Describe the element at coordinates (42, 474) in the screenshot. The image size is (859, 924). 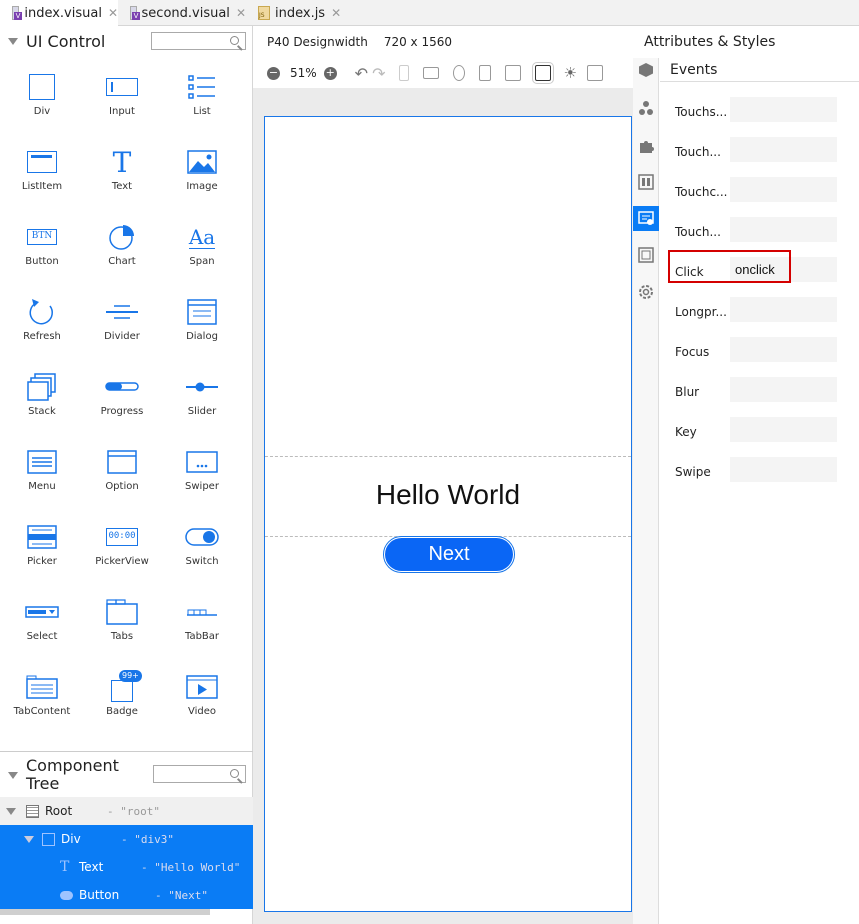
I see `control-menu: Menu` at that location.